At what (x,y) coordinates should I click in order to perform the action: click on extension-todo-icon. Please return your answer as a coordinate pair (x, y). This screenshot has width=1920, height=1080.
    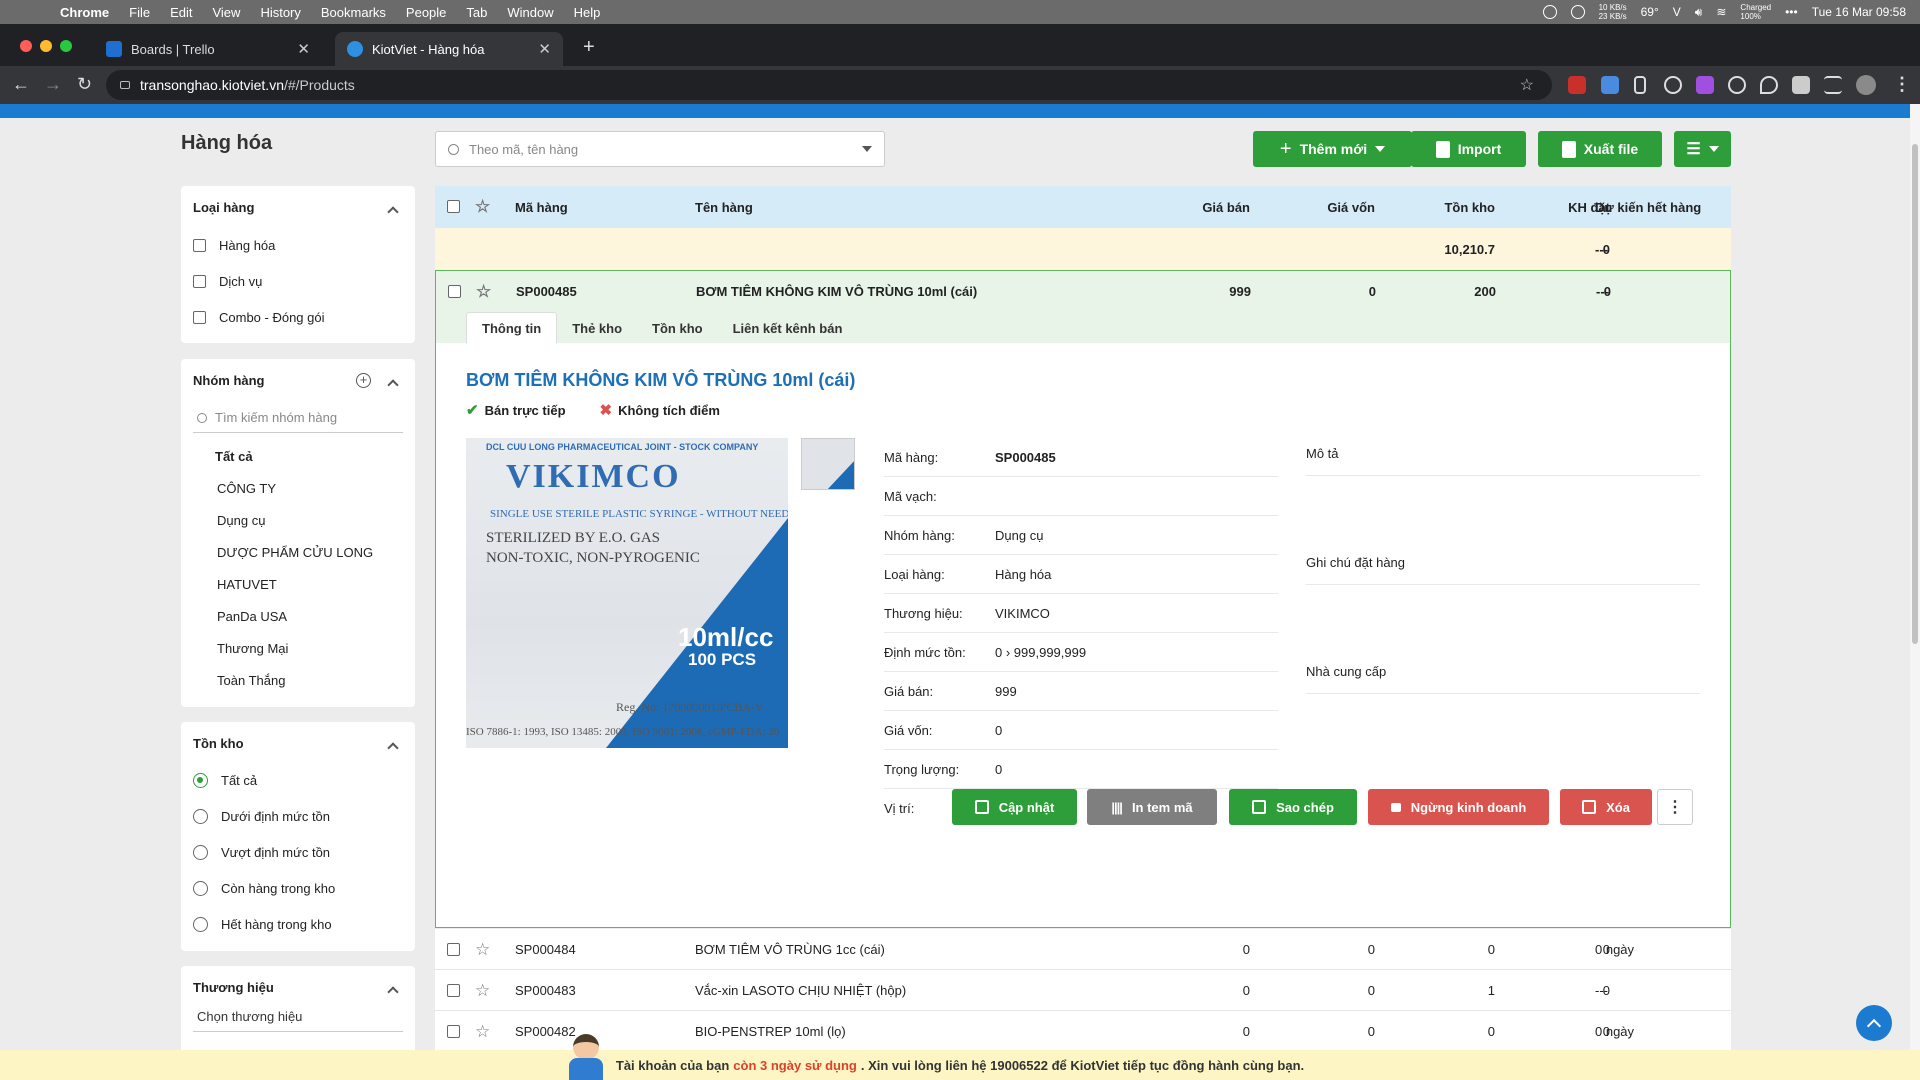
    Looking at the image, I should click on (1577, 85).